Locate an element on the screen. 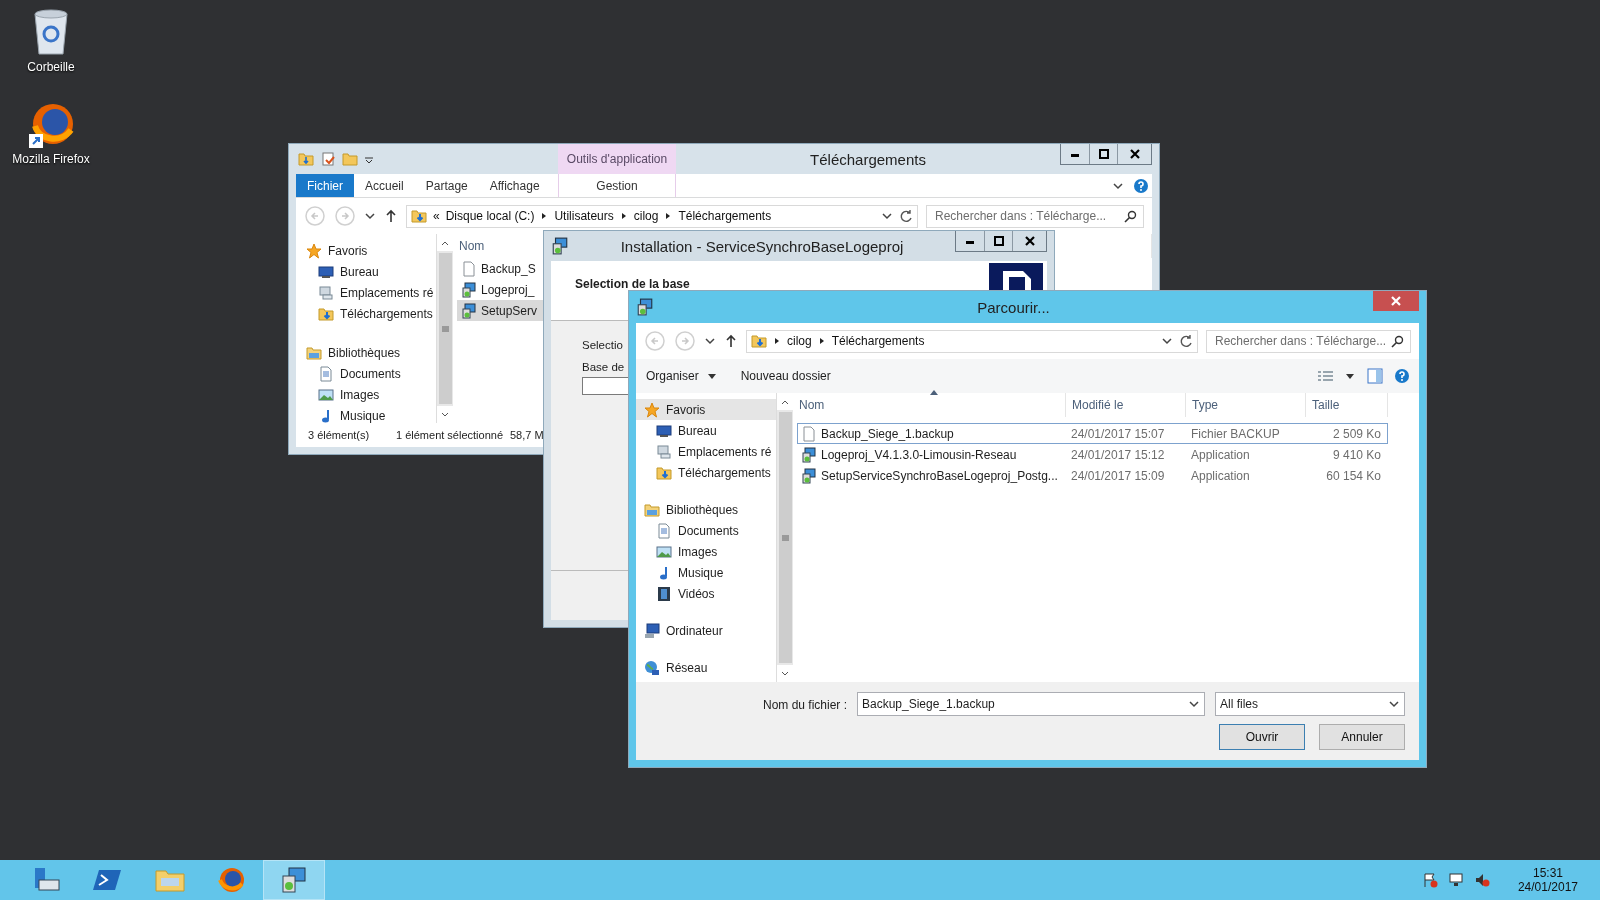 This screenshot has height=900, width=1600. field-label: Nom du fichier : is located at coordinates (804, 705).